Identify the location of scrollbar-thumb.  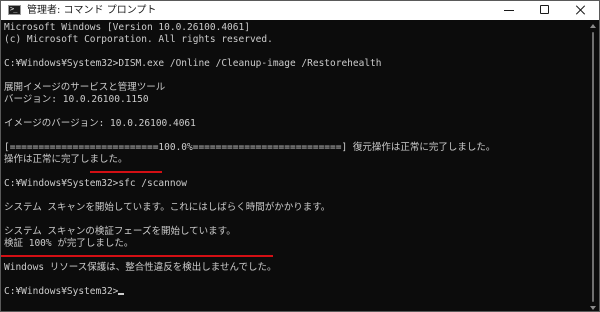
(593, 167).